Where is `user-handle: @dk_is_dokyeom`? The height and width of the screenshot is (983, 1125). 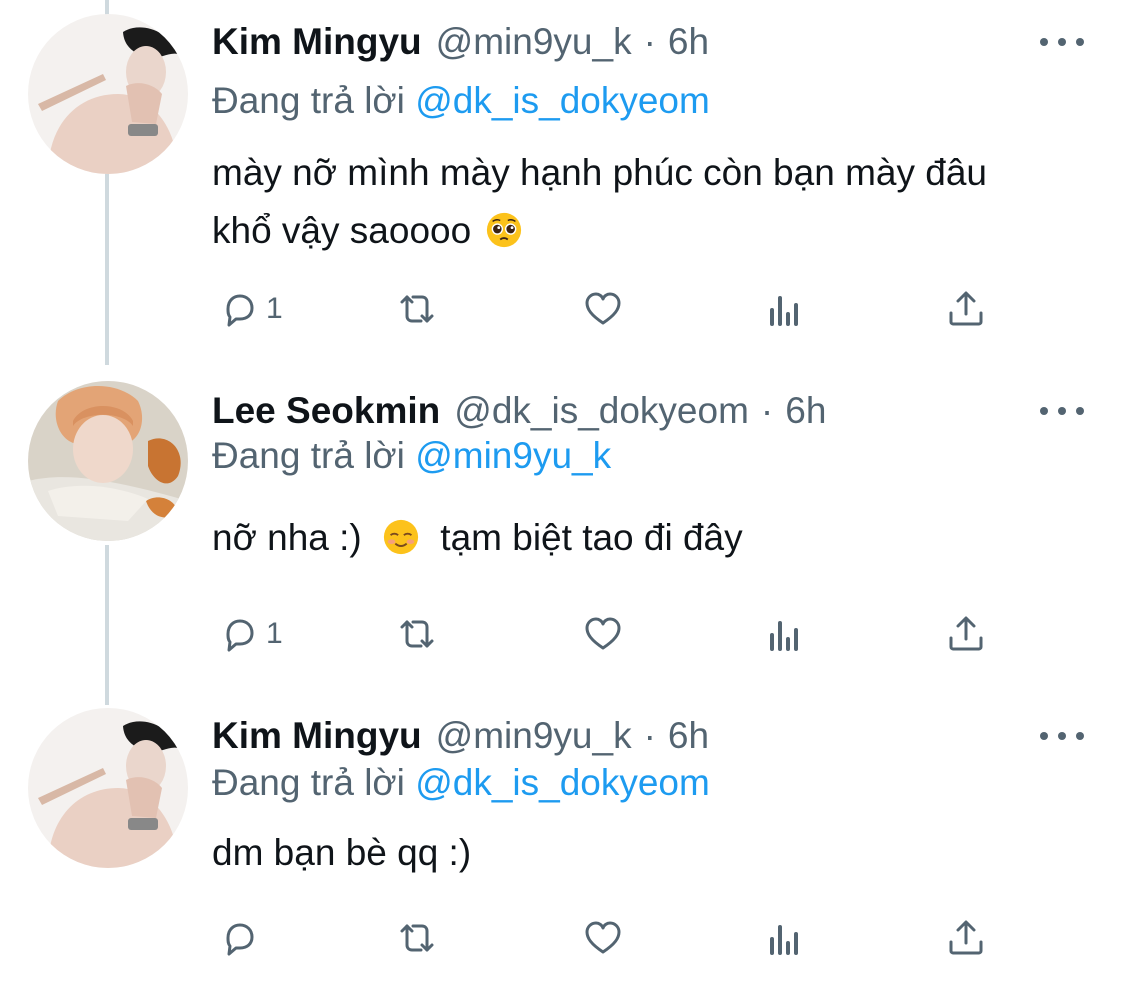 user-handle: @dk_is_dokyeom is located at coordinates (601, 411).